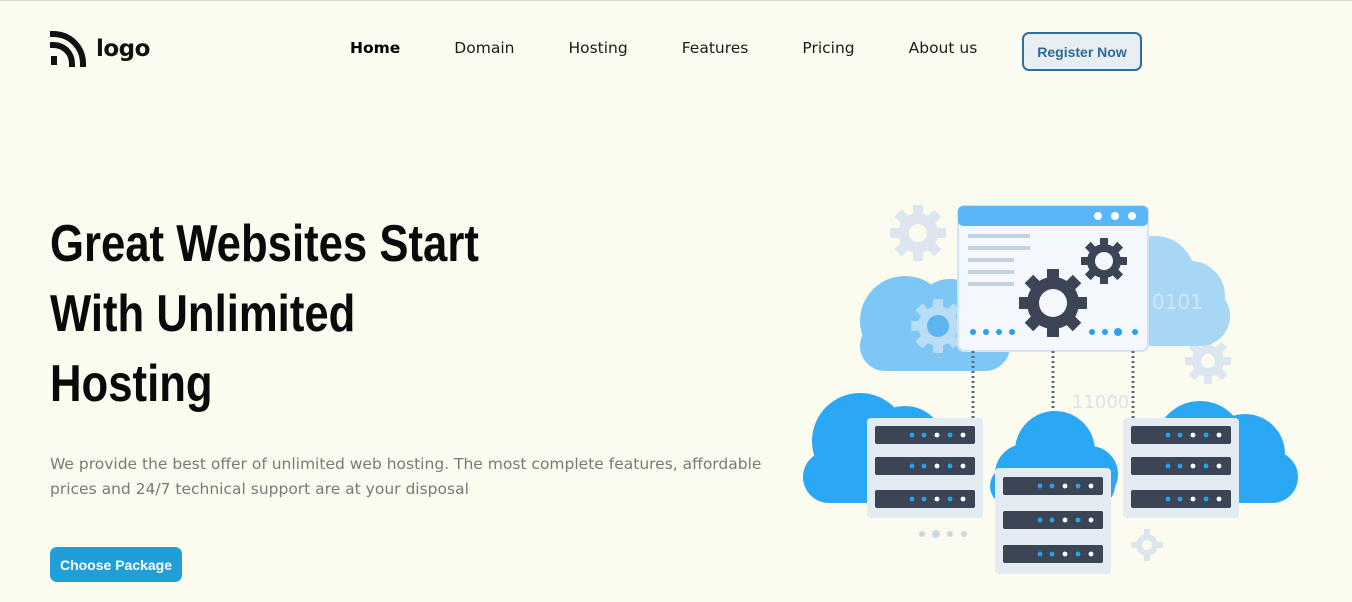 This screenshot has height=602, width=1352. Describe the element at coordinates (68, 49) in the screenshot. I see `rss-icon` at that location.